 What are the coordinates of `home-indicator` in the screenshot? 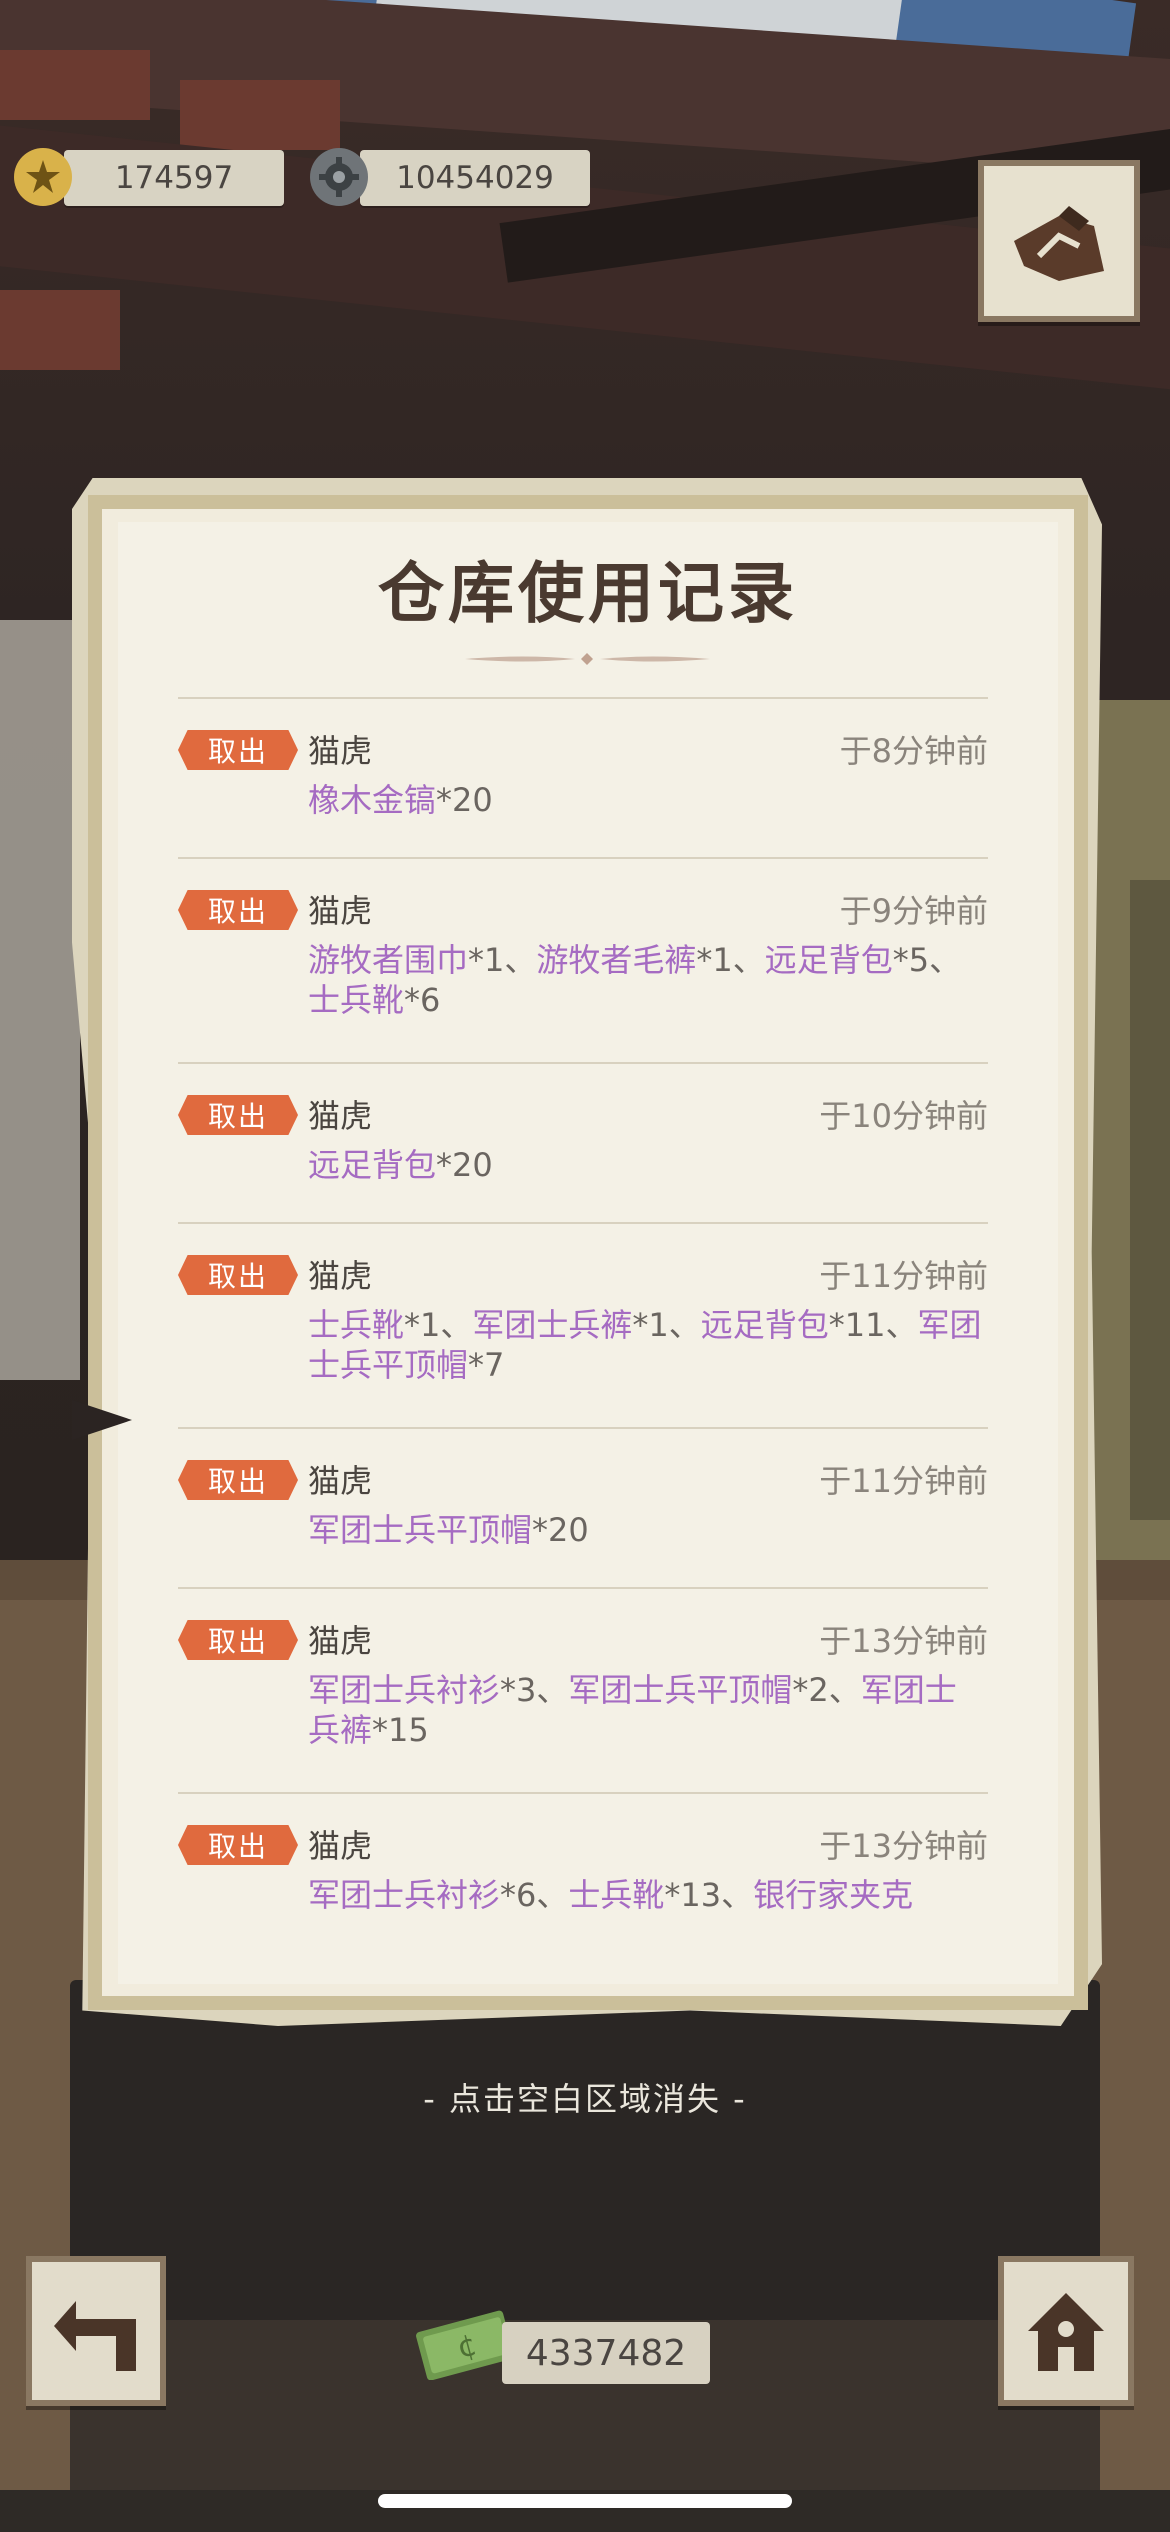 It's located at (585, 2501).